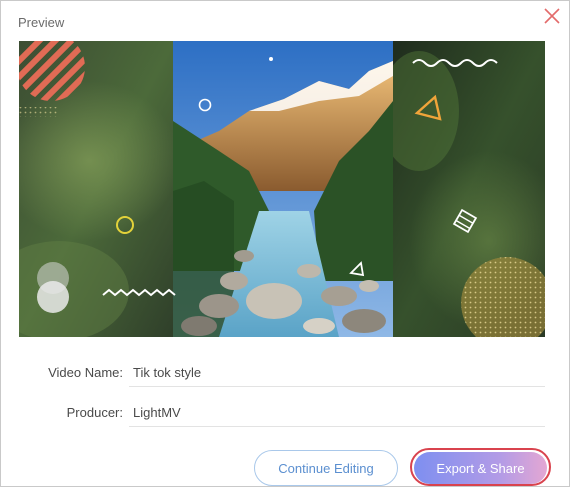  I want to click on producer-value: LightMV, so click(157, 412).